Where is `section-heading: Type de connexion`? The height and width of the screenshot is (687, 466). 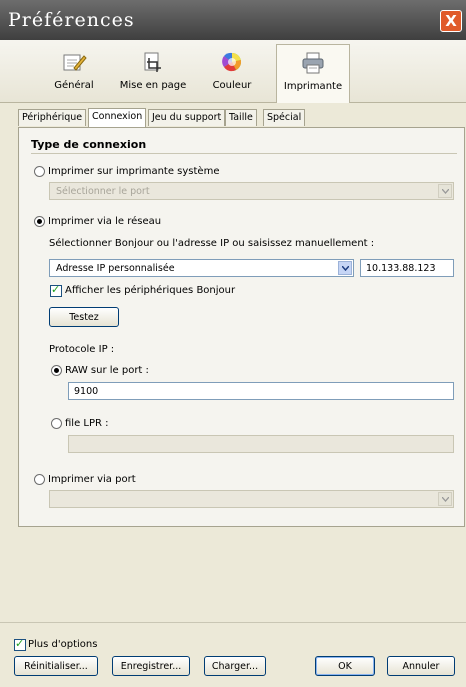
section-heading: Type de connexion is located at coordinates (89, 144).